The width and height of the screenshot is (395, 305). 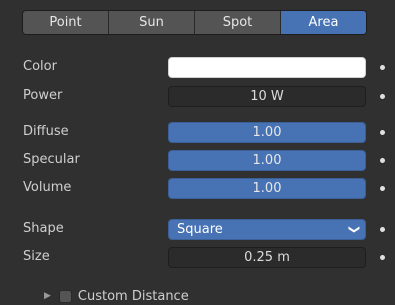 I want to click on custom-distance-label: Custom Distance, so click(x=133, y=296).